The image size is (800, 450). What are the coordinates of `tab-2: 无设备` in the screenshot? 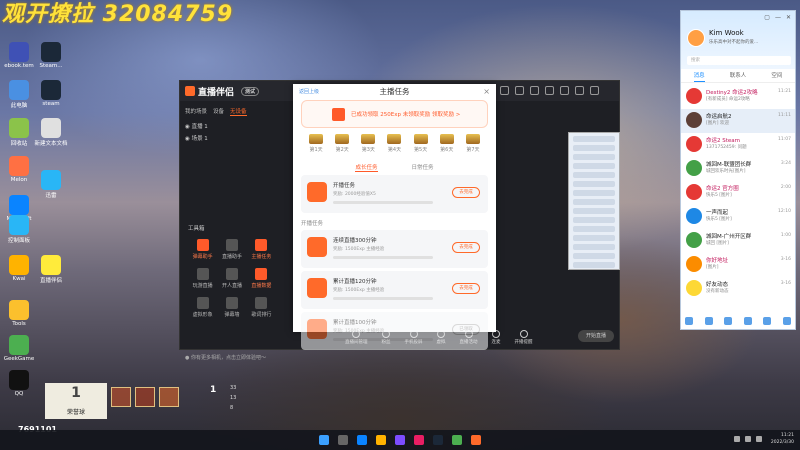 It's located at (238, 111).